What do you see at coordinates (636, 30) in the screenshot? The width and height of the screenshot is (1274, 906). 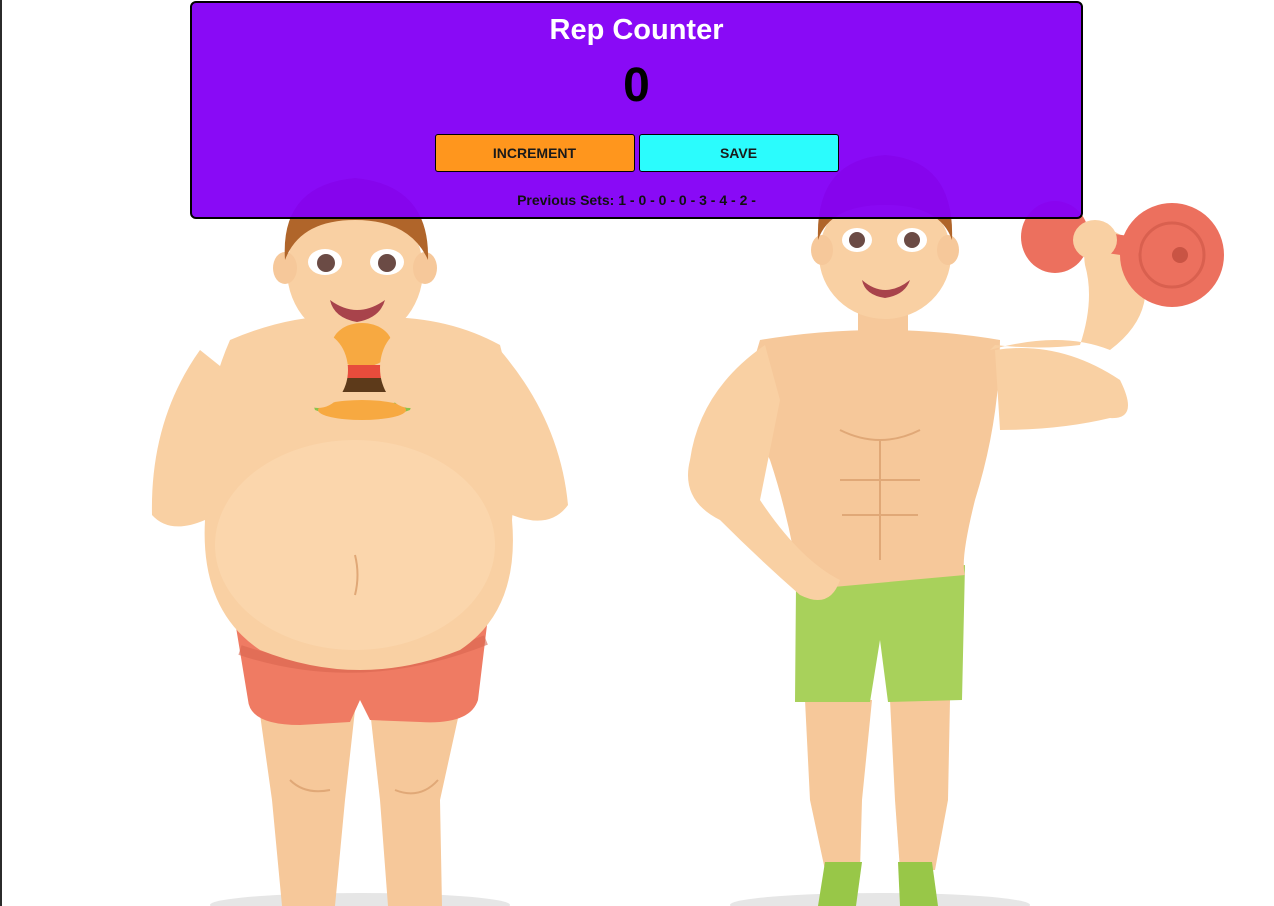 I see `app-title: Rep Counter` at bounding box center [636, 30].